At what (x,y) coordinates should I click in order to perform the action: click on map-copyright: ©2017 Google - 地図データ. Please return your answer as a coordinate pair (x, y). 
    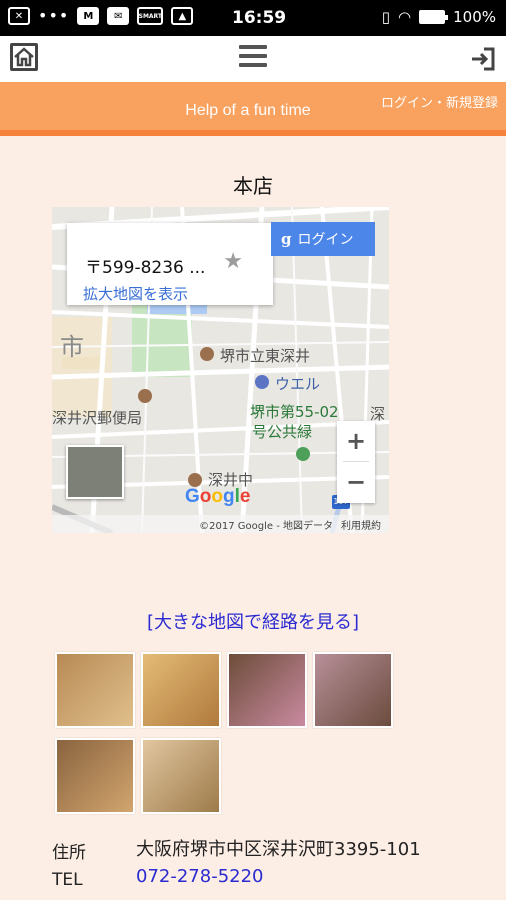
    Looking at the image, I should click on (266, 526).